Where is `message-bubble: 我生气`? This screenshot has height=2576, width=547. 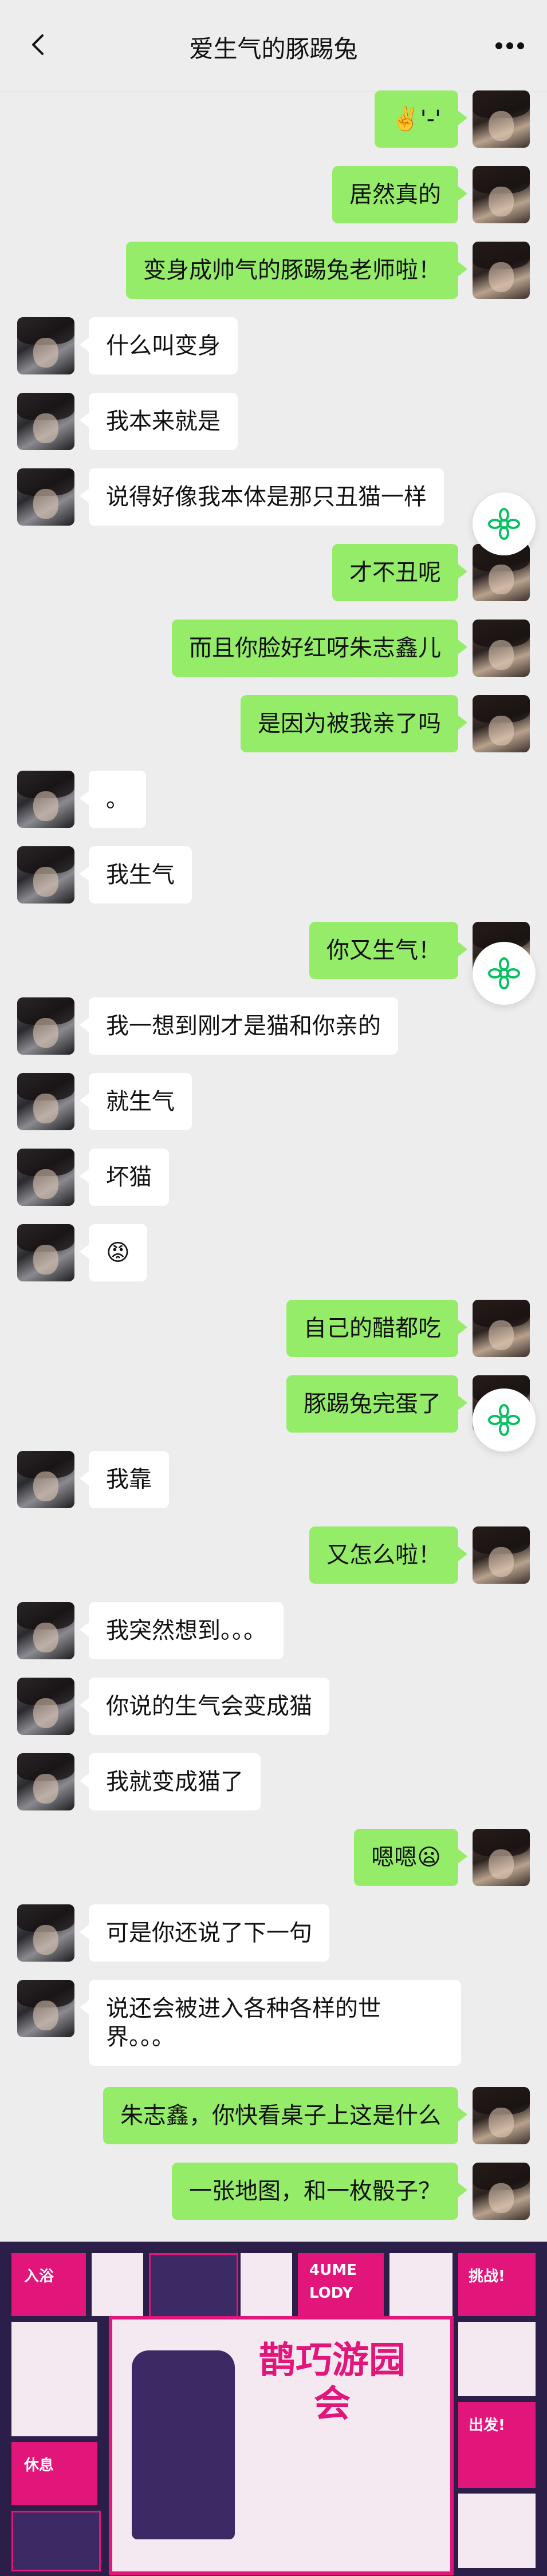 message-bubble: 我生气 is located at coordinates (136, 875).